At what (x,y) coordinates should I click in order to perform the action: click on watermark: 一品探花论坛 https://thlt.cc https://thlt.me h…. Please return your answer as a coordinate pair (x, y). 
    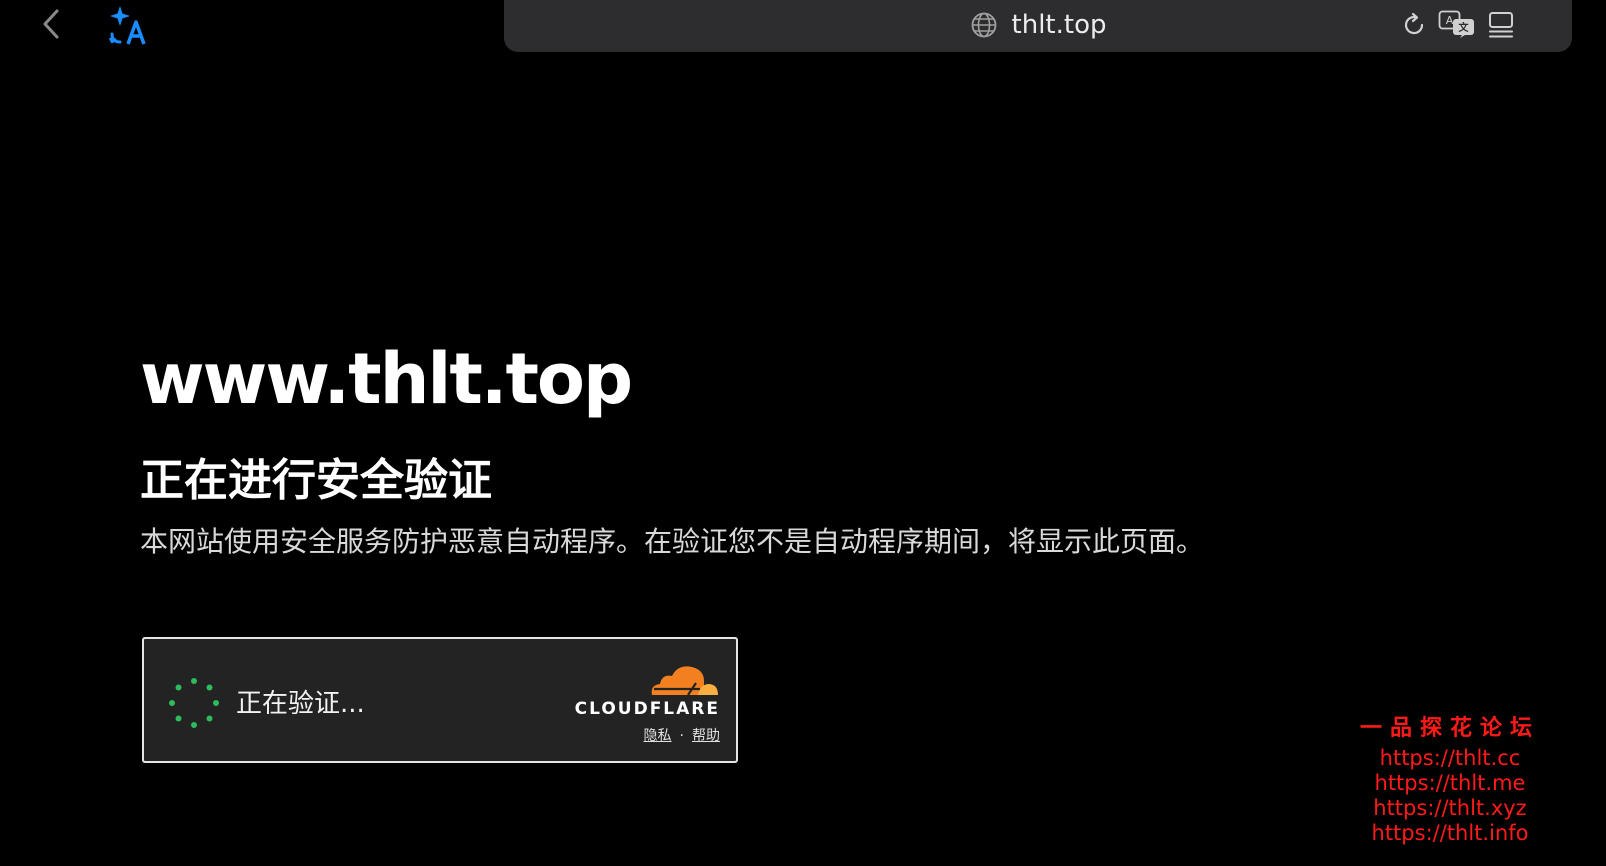
    Looking at the image, I should click on (1450, 778).